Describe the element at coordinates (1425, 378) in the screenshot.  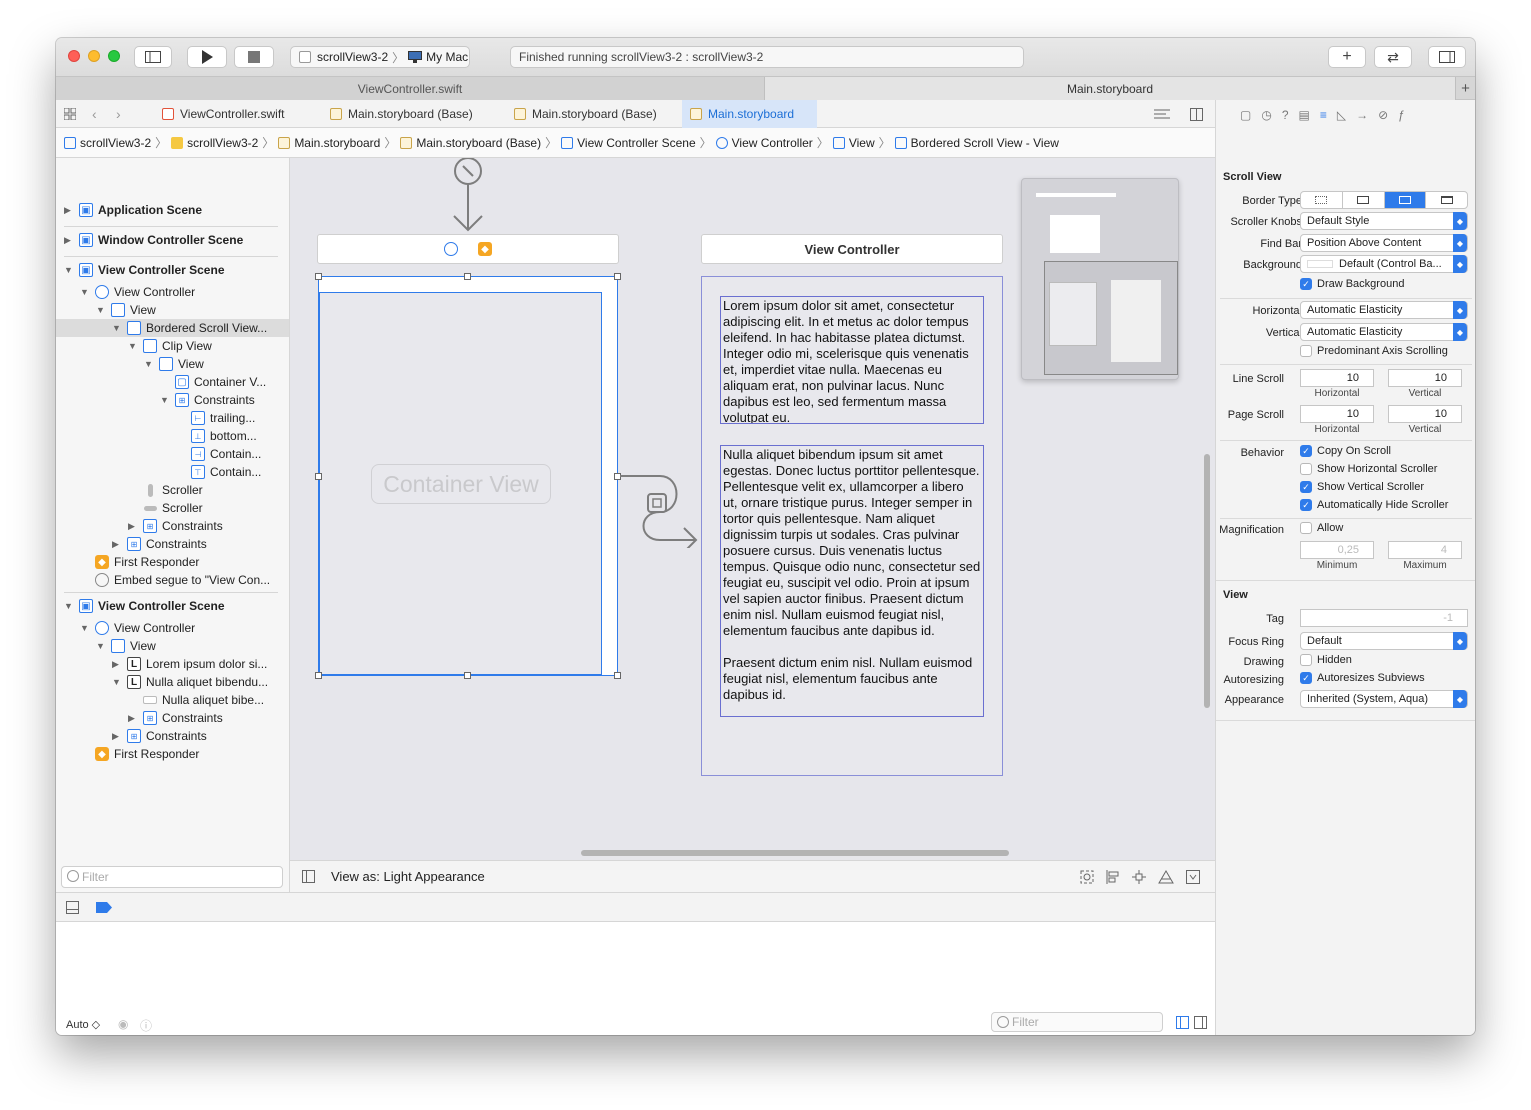
I see `line-scroll-vertical-field: 10` at that location.